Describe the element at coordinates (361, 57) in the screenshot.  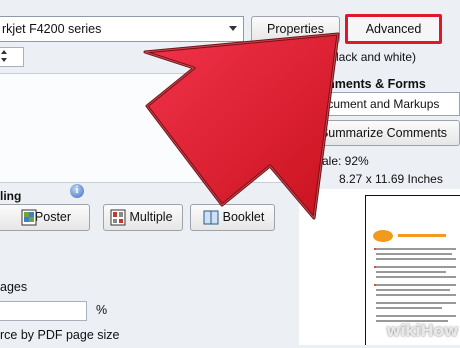
I see `grayscale-checkbox-label: ale (black and white)` at that location.